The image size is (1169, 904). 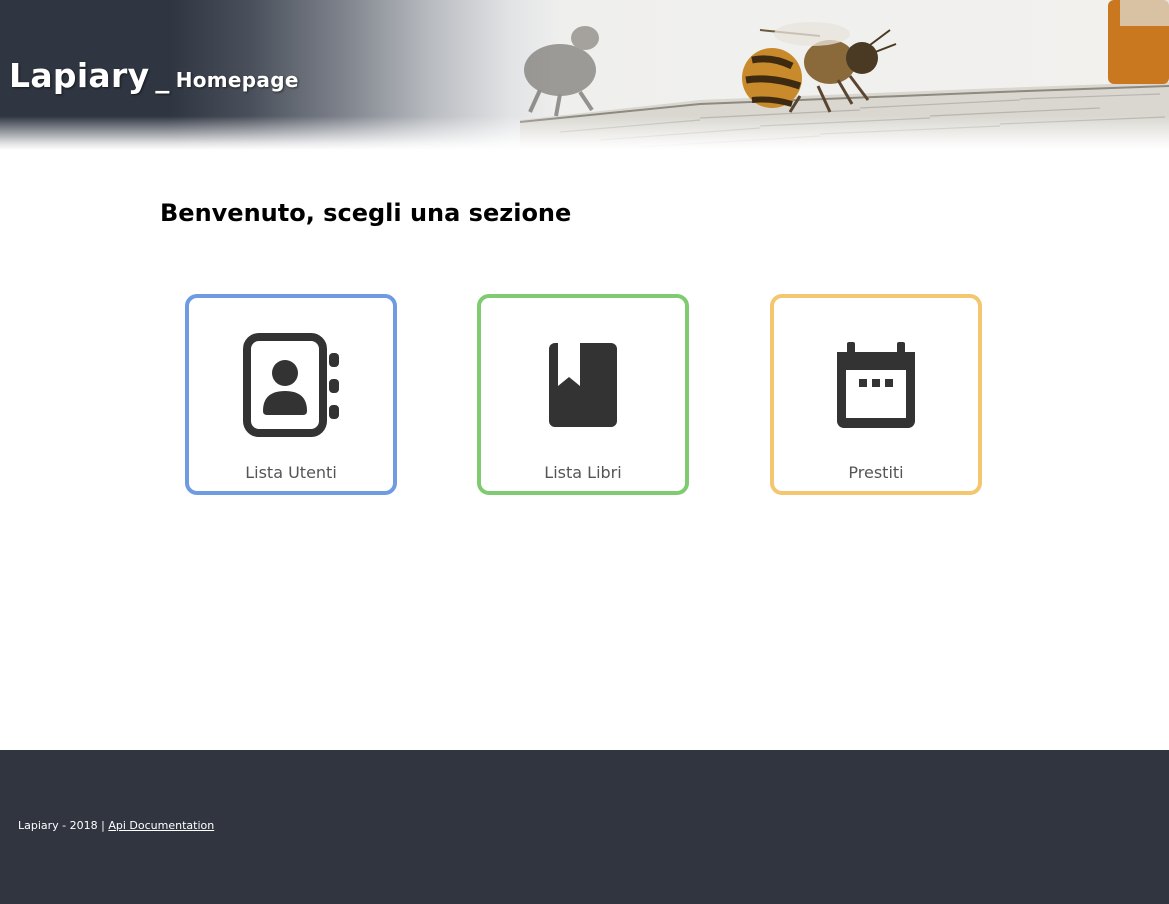 What do you see at coordinates (63, 825) in the screenshot?
I see `footer-copyright: Lapiary - 2018 |` at bounding box center [63, 825].